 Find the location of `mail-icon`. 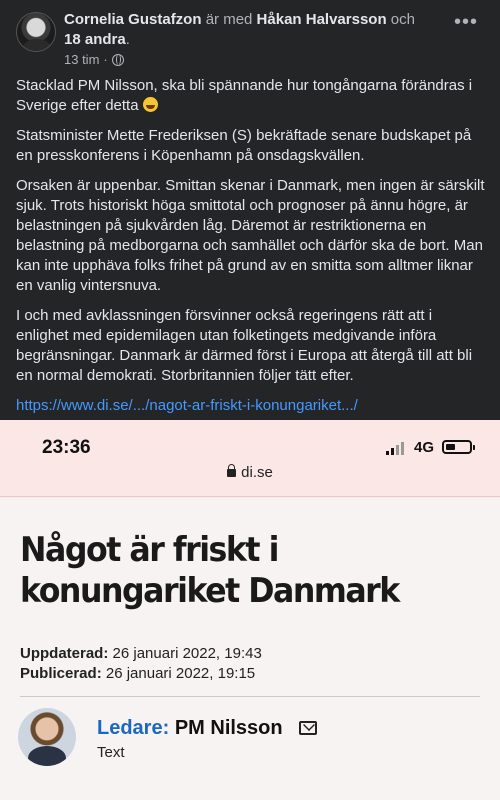

mail-icon is located at coordinates (308, 728).